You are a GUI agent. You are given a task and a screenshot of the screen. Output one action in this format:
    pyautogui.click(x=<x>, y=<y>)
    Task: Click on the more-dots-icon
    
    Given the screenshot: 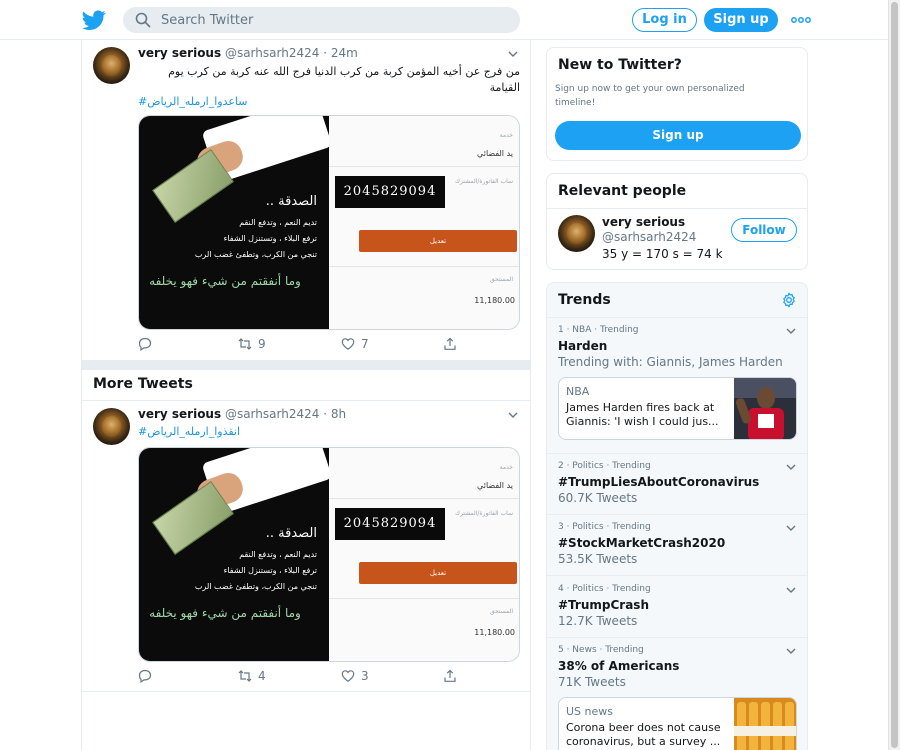 What is the action you would take?
    pyautogui.click(x=801, y=20)
    